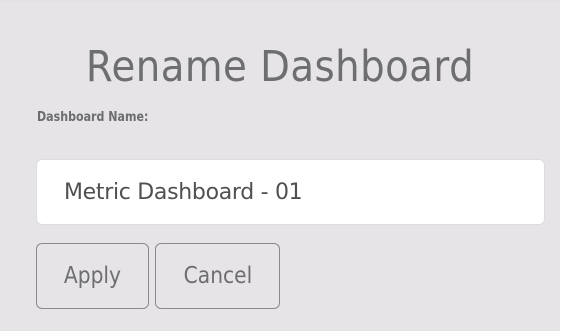 The image size is (562, 335). Describe the element at coordinates (93, 117) in the screenshot. I see `dashboard-name-label: Dashboard Name:` at that location.